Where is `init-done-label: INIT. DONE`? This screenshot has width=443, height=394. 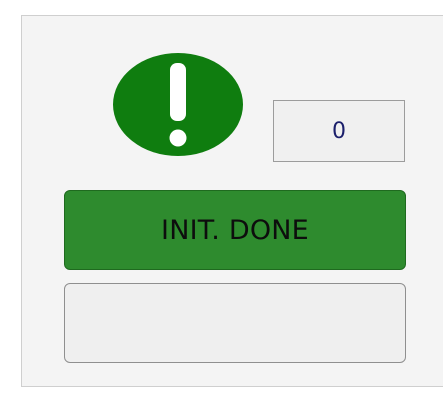
init-done-label: INIT. DONE is located at coordinates (235, 230).